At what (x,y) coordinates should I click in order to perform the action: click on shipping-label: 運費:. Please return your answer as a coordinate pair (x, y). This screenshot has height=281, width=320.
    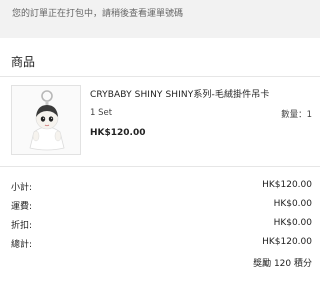
    Looking at the image, I should click on (22, 207).